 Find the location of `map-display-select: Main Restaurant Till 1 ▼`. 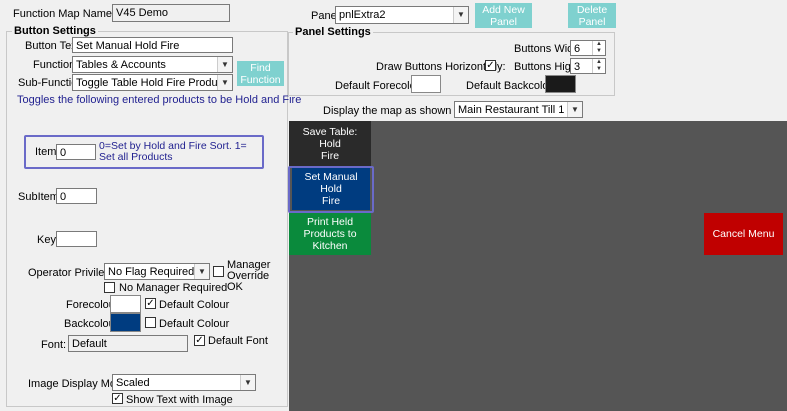

map-display-select: Main Restaurant Till 1 ▼ is located at coordinates (518, 109).